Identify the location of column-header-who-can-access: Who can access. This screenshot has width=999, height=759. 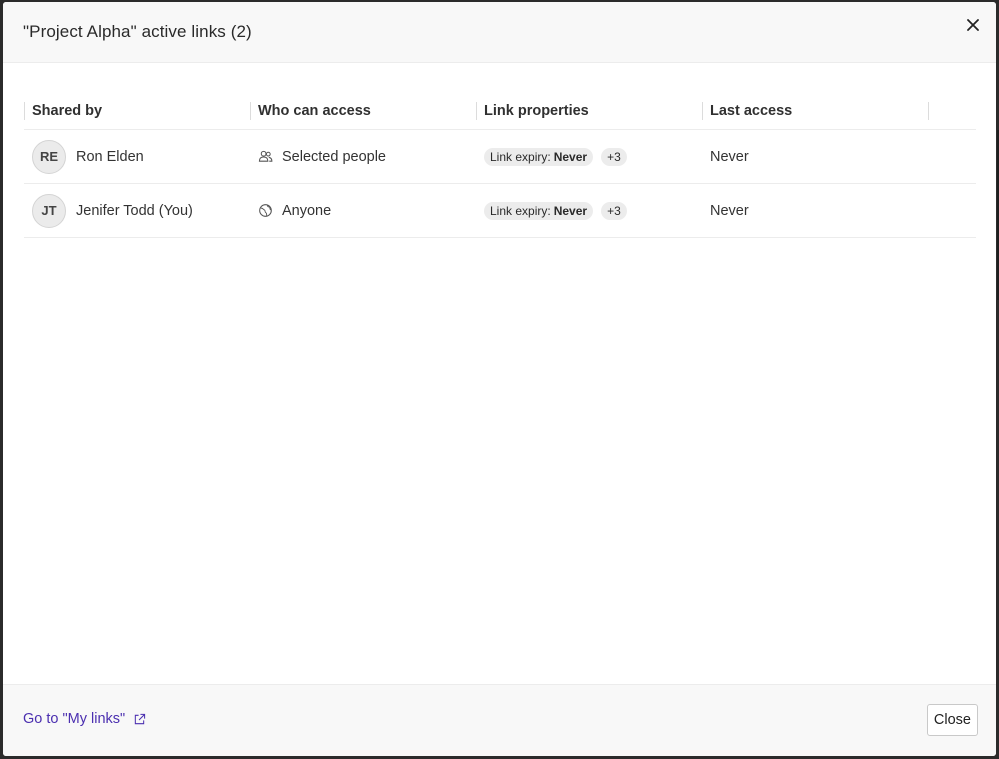
(363, 111).